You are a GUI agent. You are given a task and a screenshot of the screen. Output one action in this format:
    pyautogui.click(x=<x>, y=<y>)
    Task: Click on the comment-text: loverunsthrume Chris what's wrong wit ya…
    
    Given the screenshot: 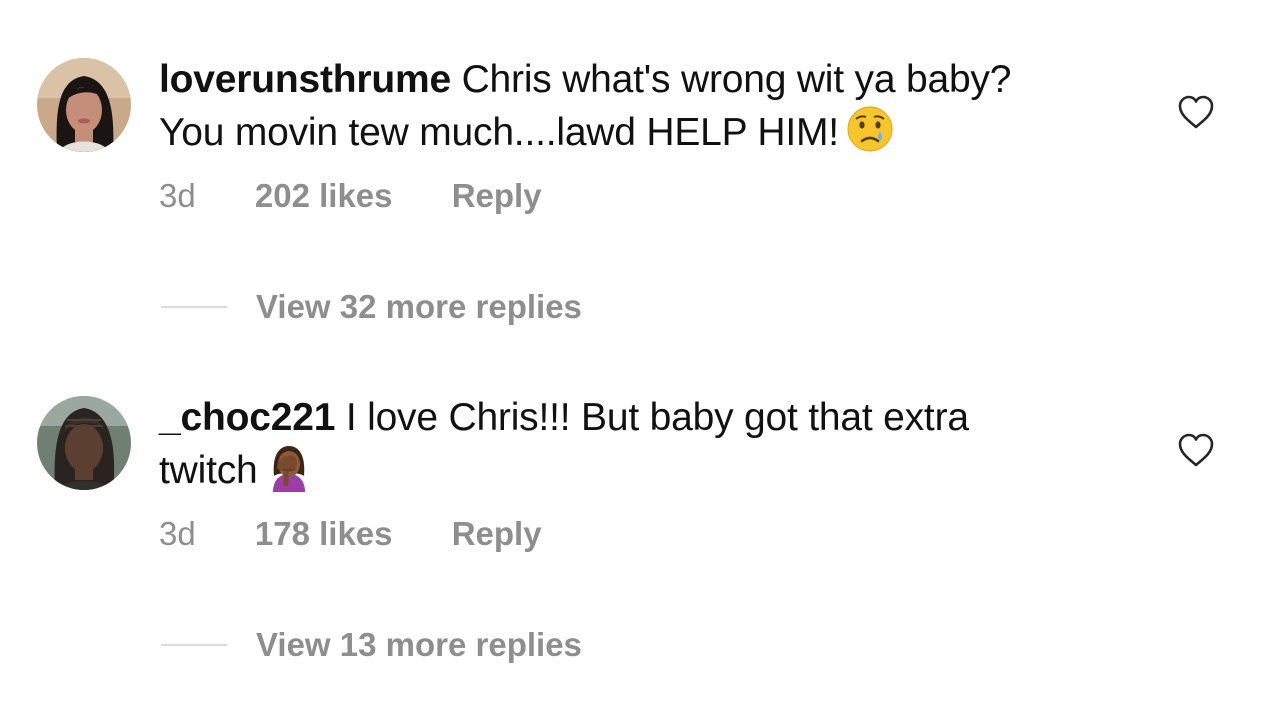 What is the action you would take?
    pyautogui.click(x=649, y=106)
    